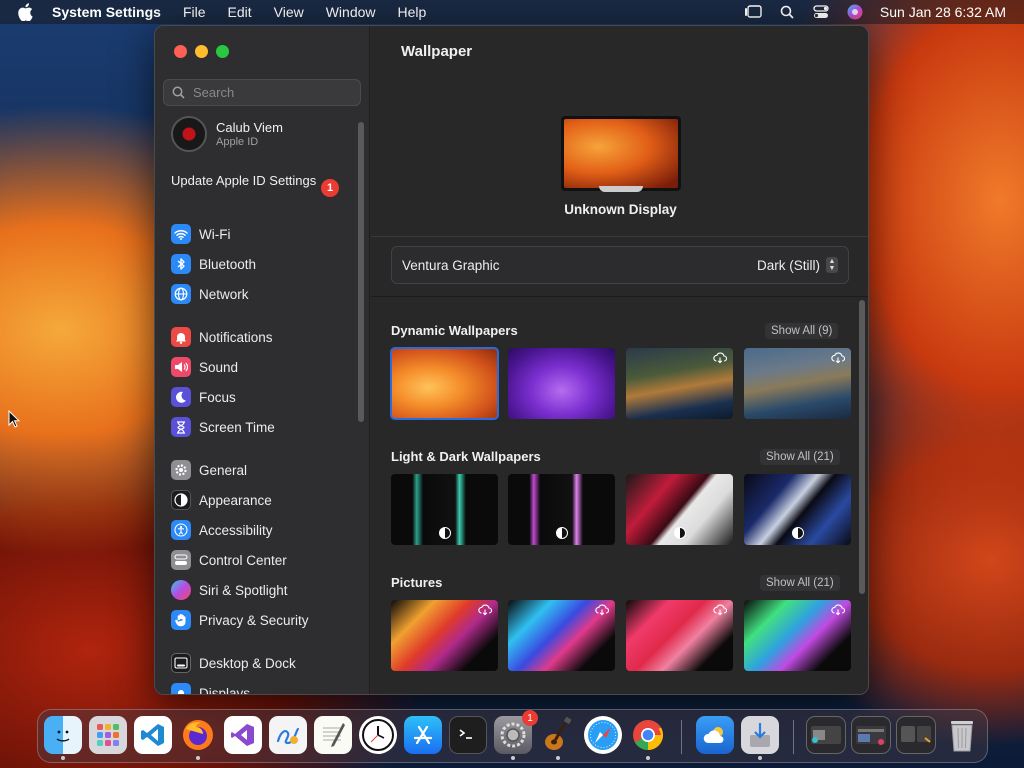 The image size is (1024, 768). What do you see at coordinates (181, 620) in the screenshot?
I see `hand-icon` at bounding box center [181, 620].